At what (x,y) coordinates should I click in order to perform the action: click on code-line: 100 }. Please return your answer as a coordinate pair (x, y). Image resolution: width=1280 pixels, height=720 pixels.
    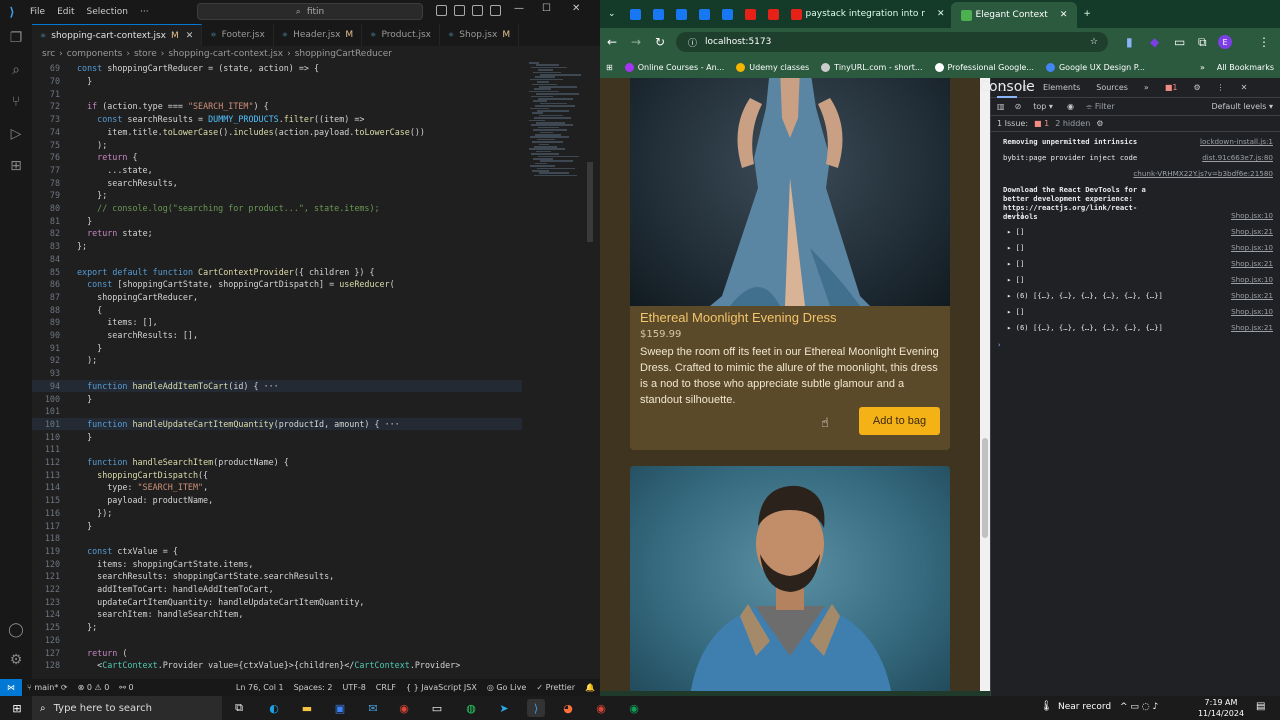
    Looking at the image, I should click on (277, 398).